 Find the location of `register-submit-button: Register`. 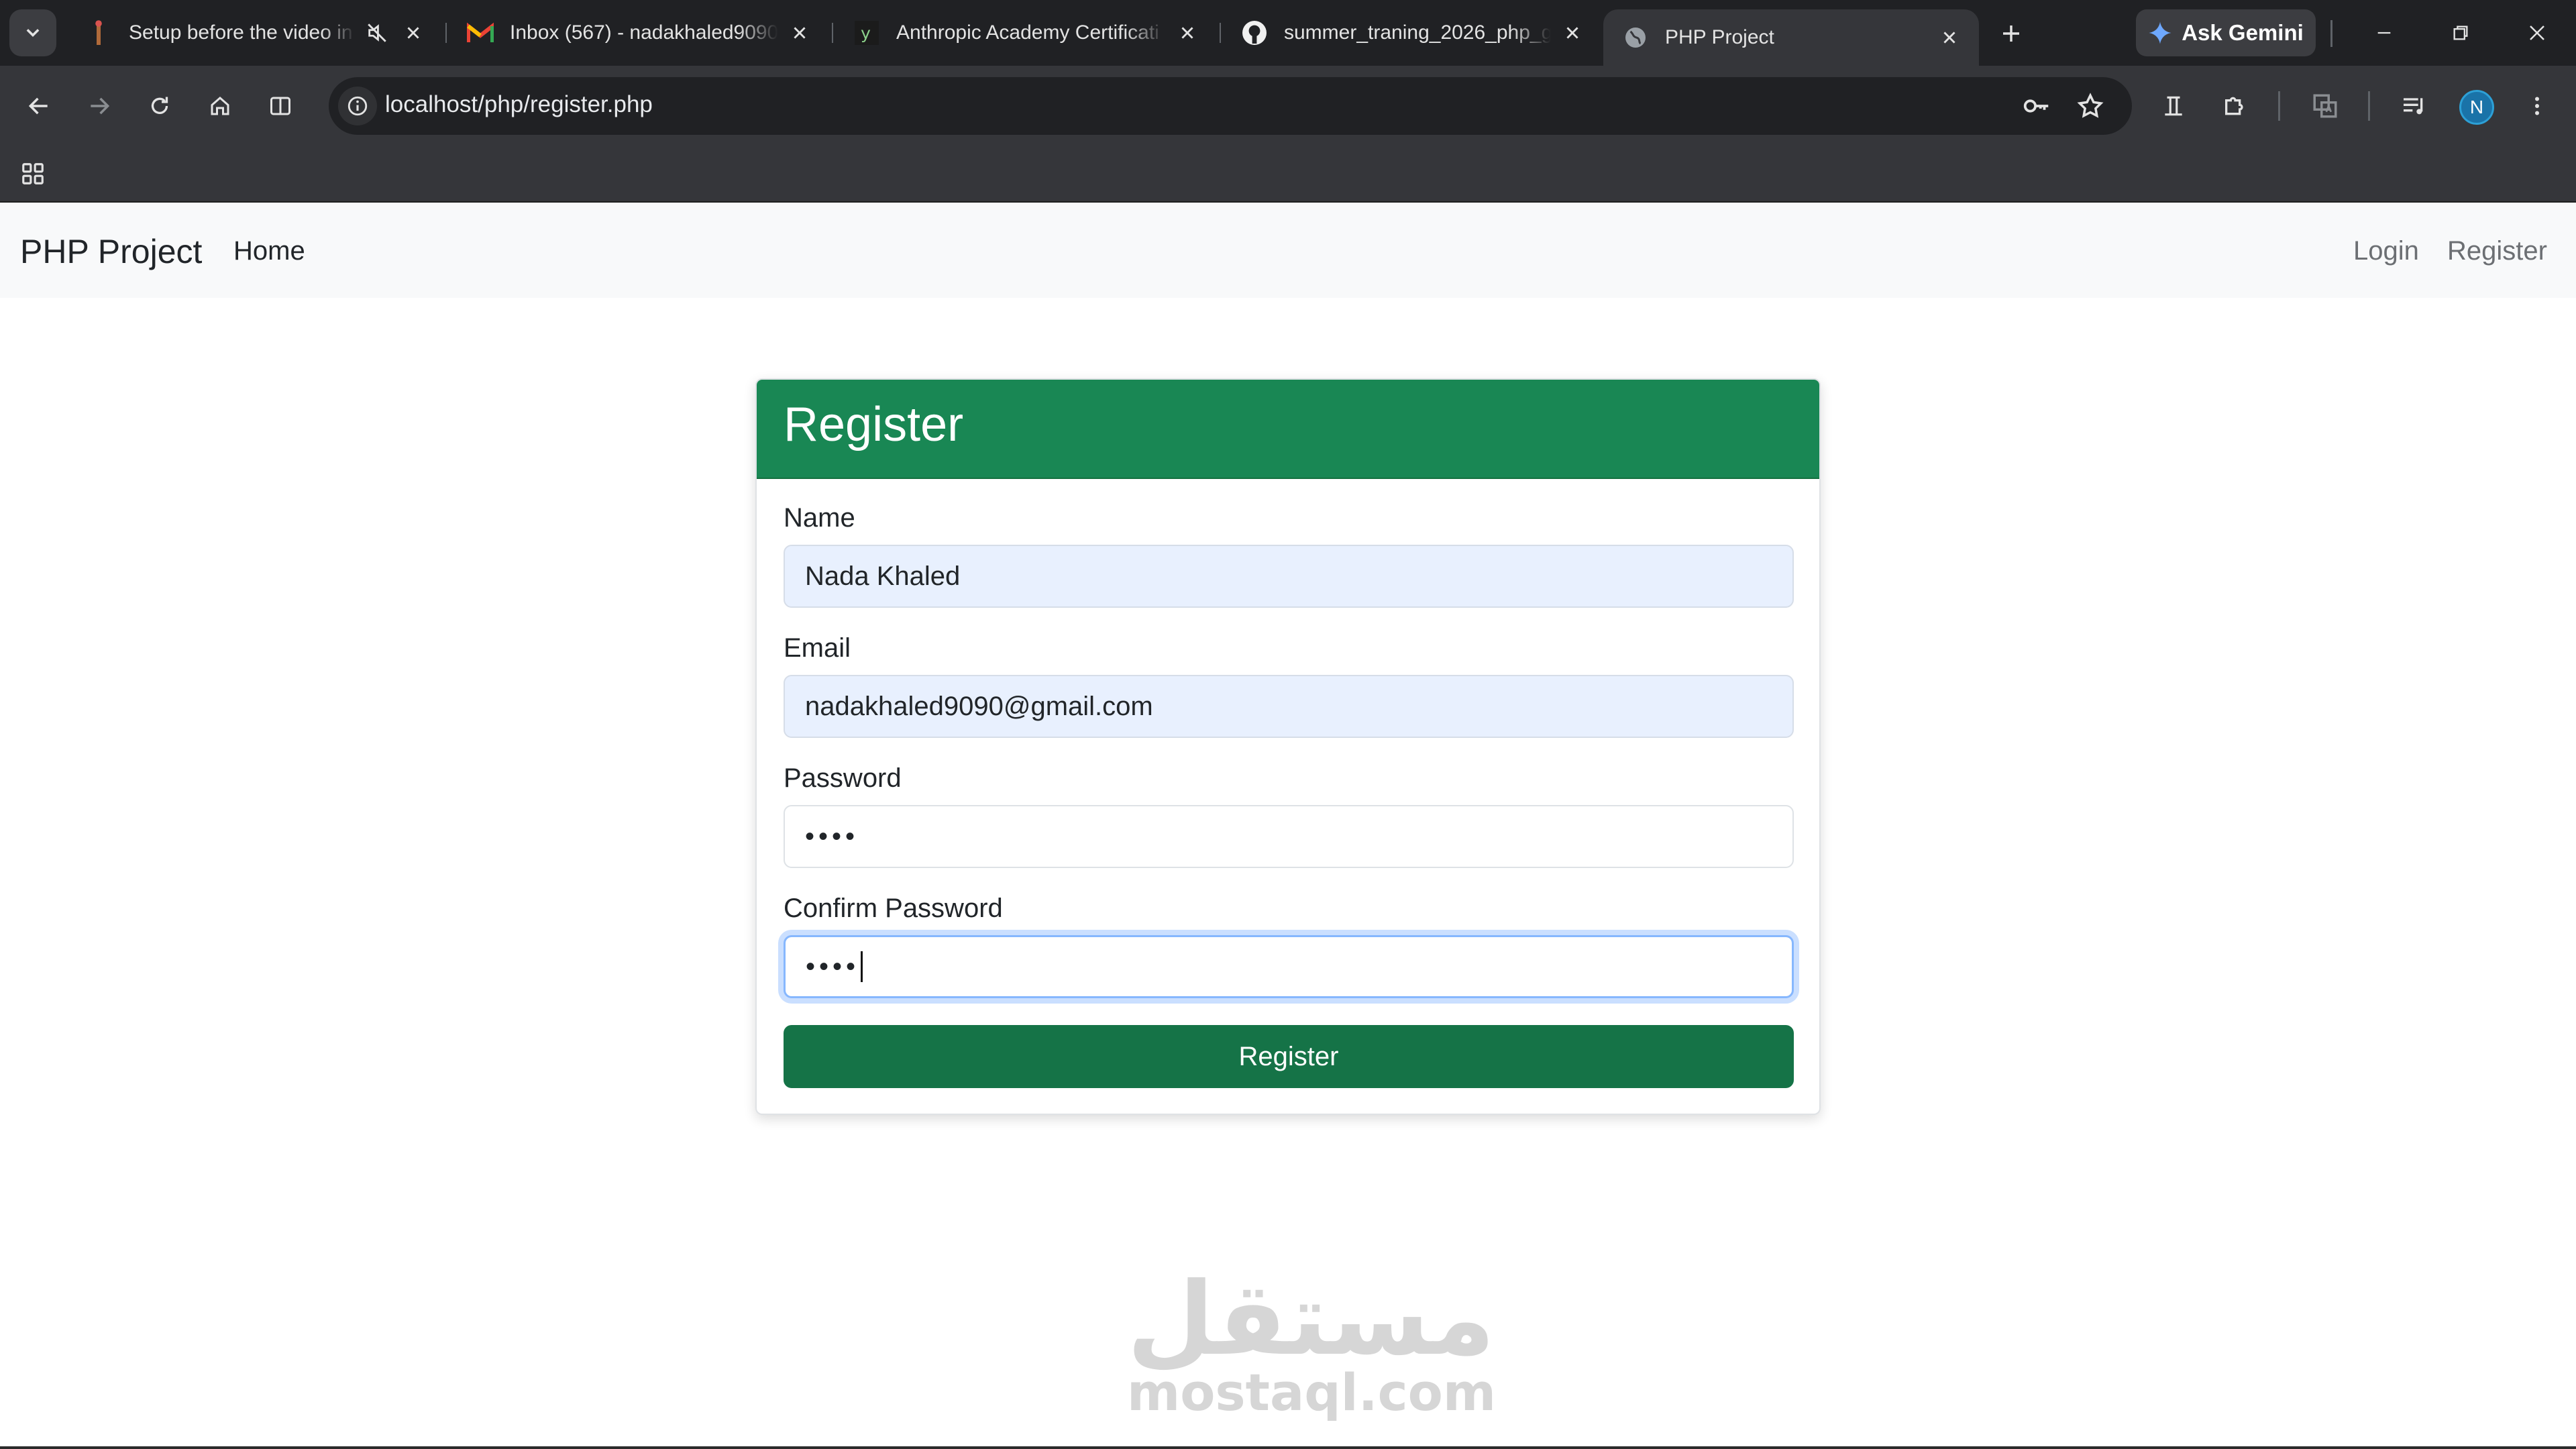

register-submit-button: Register is located at coordinates (1289, 1056).